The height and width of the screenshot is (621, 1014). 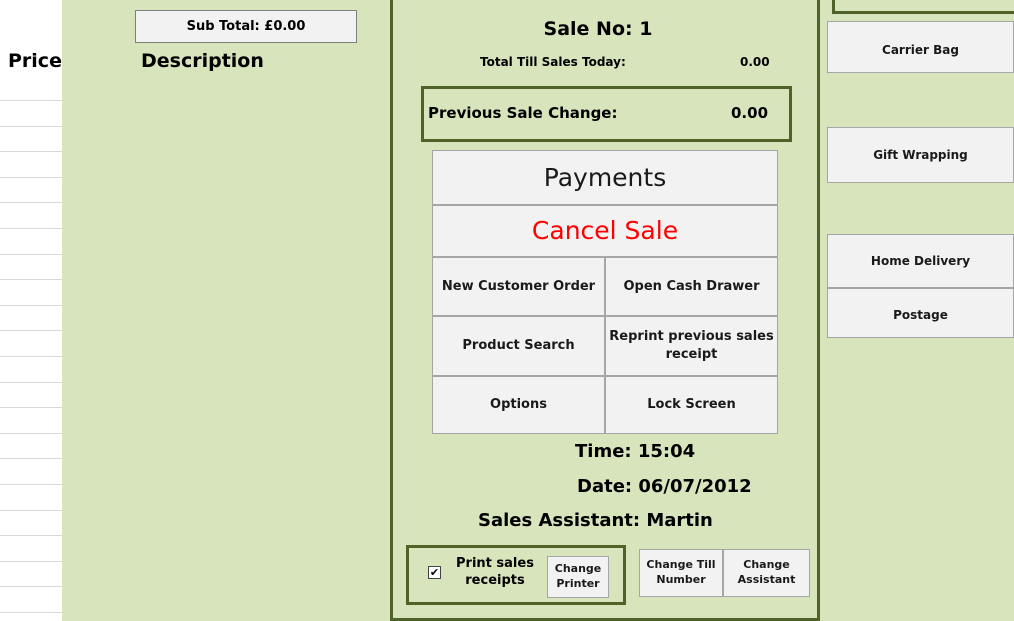 What do you see at coordinates (920, 313) in the screenshot?
I see `postage-button: Postage` at bounding box center [920, 313].